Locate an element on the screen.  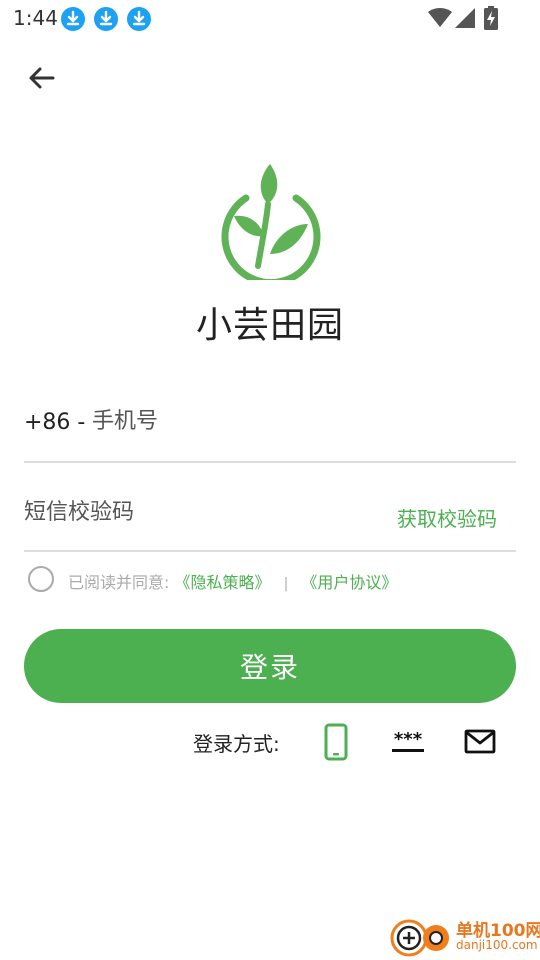
status-time: 1:44 is located at coordinates (35, 18).